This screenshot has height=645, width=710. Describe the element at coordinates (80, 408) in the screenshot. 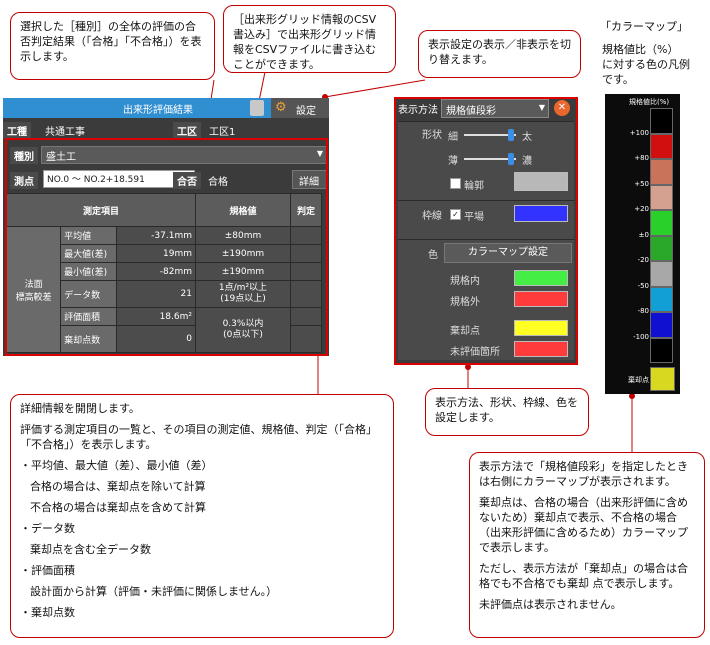

I see `detail-line-1: 詳細情報を開閉します。` at that location.